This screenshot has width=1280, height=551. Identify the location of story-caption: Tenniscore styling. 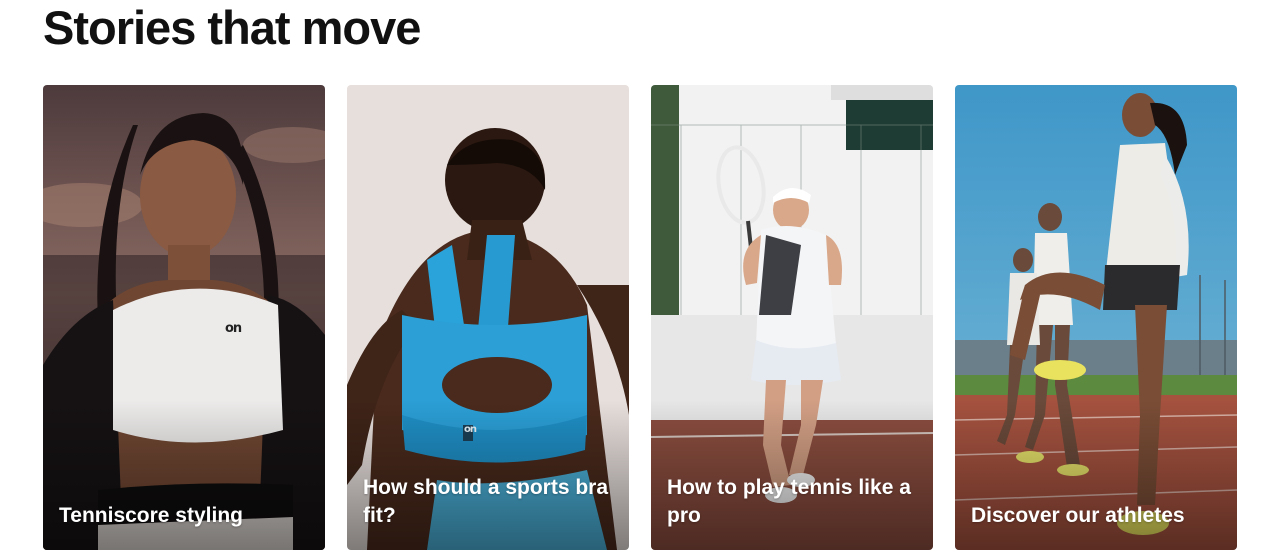
(151, 515).